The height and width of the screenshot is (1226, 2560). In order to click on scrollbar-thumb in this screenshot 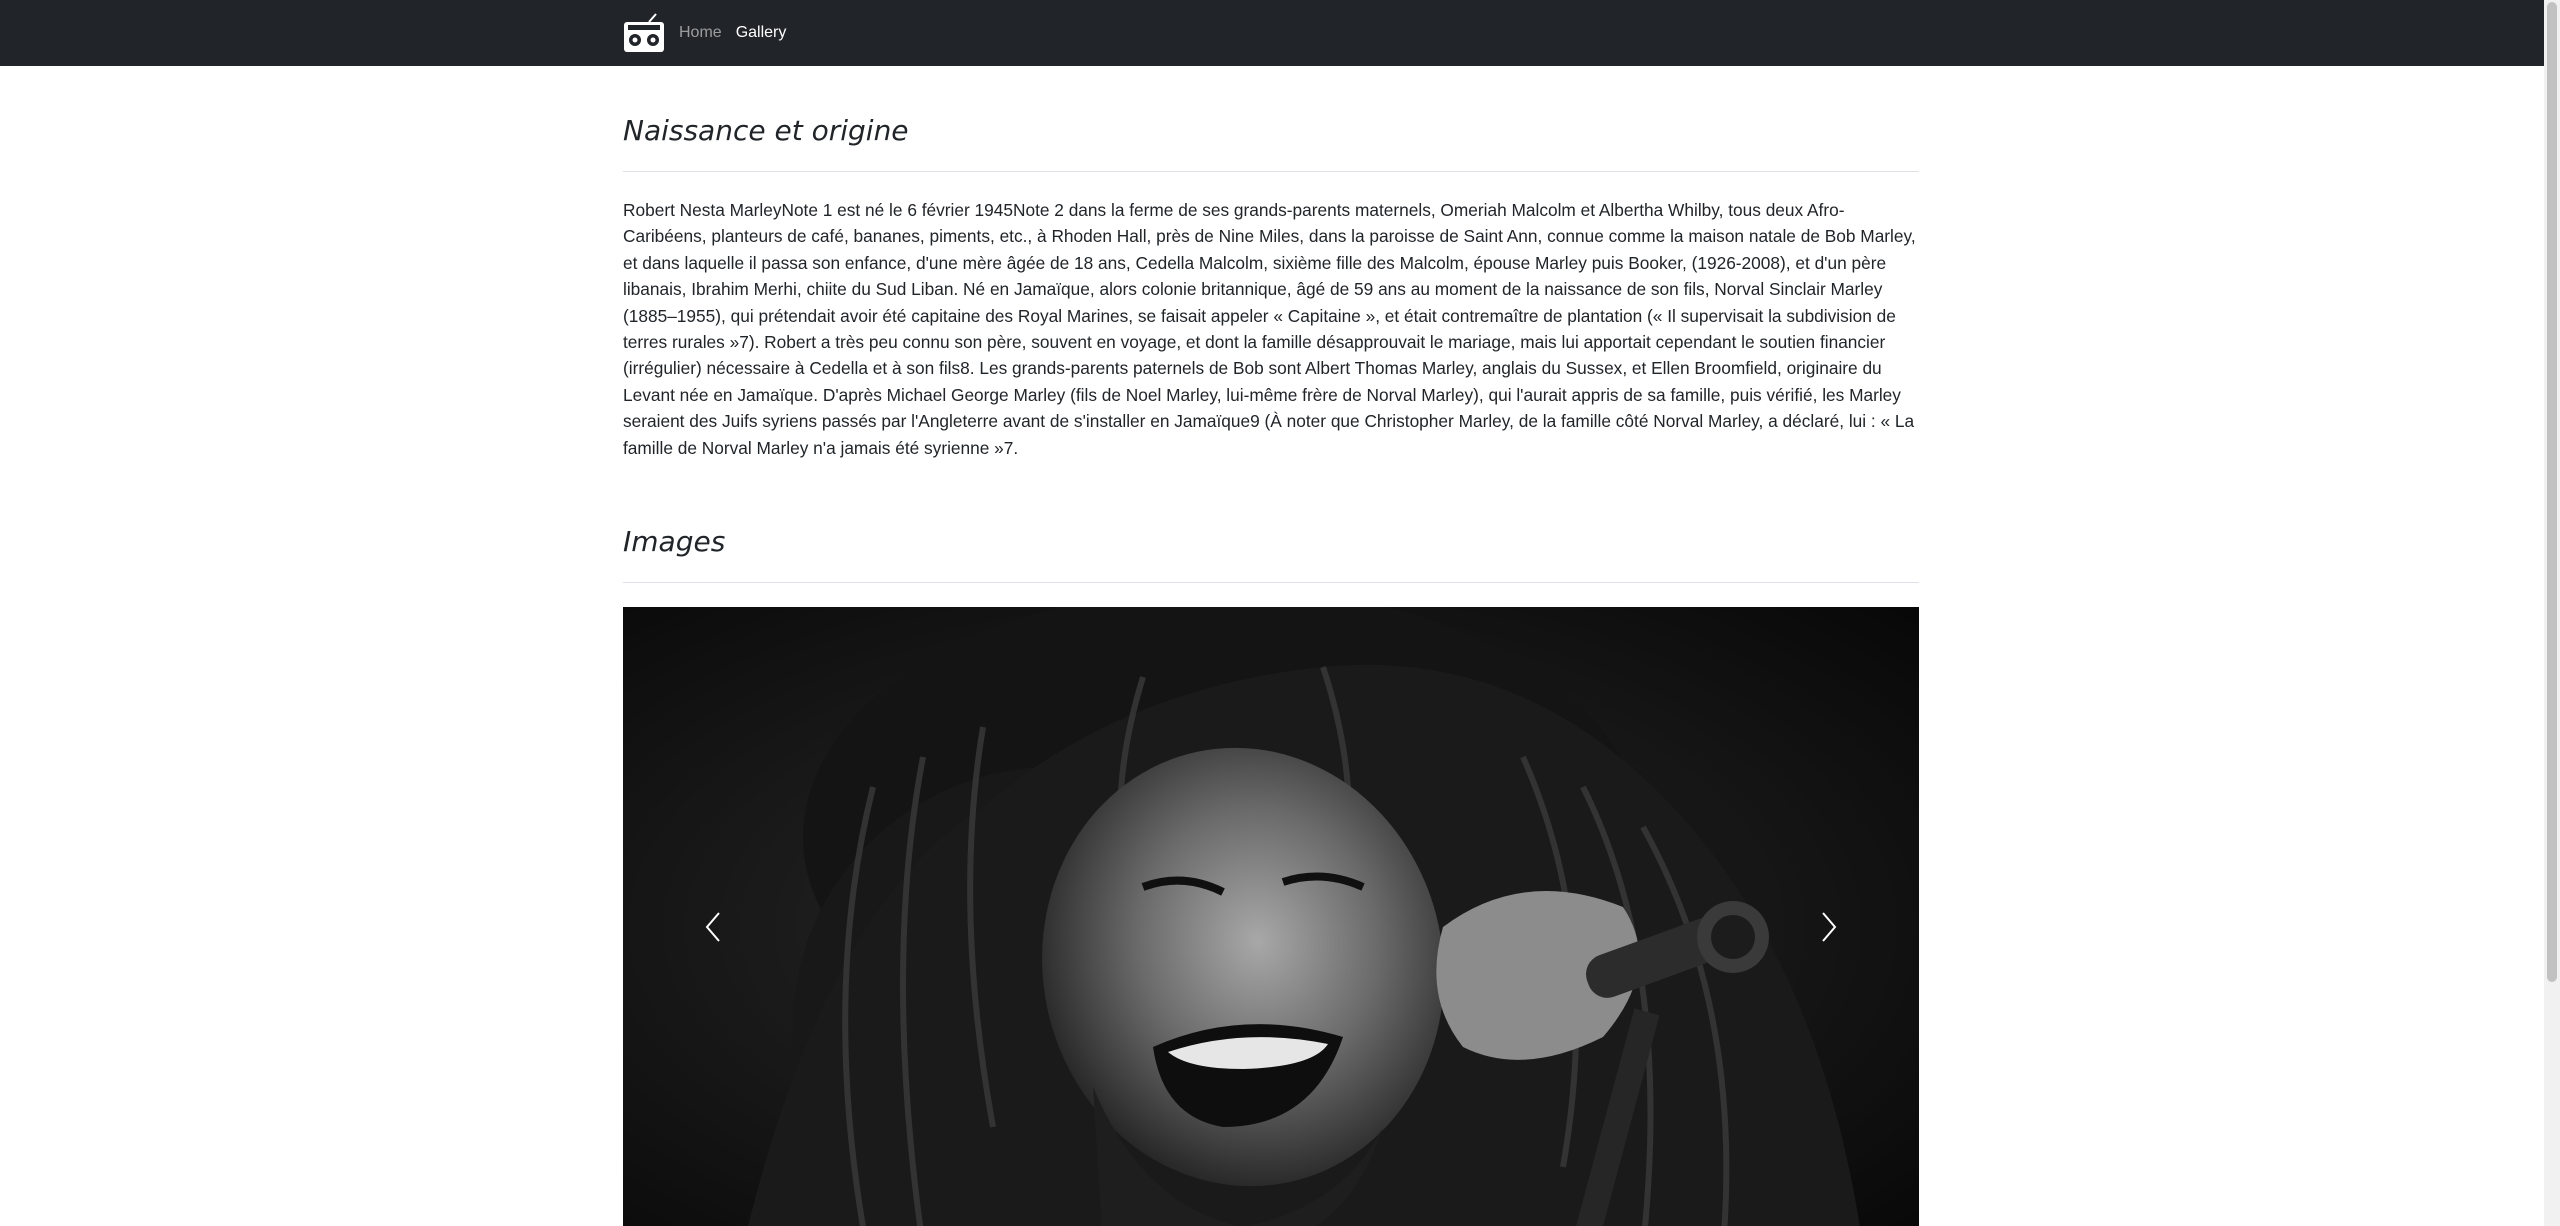, I will do `click(2552, 492)`.